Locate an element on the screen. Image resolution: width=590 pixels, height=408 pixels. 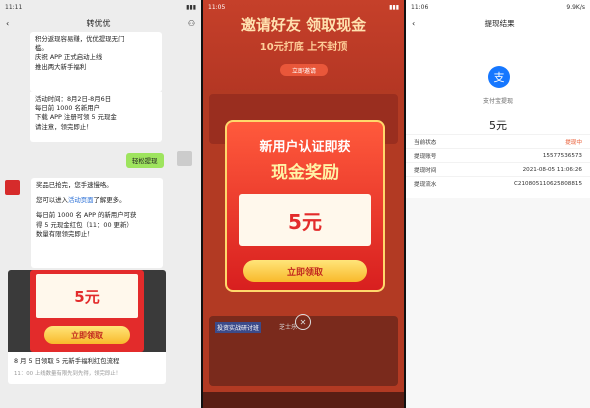
message-line: 活动时间：8月2日-8月6日 is located at coordinates (73, 99).